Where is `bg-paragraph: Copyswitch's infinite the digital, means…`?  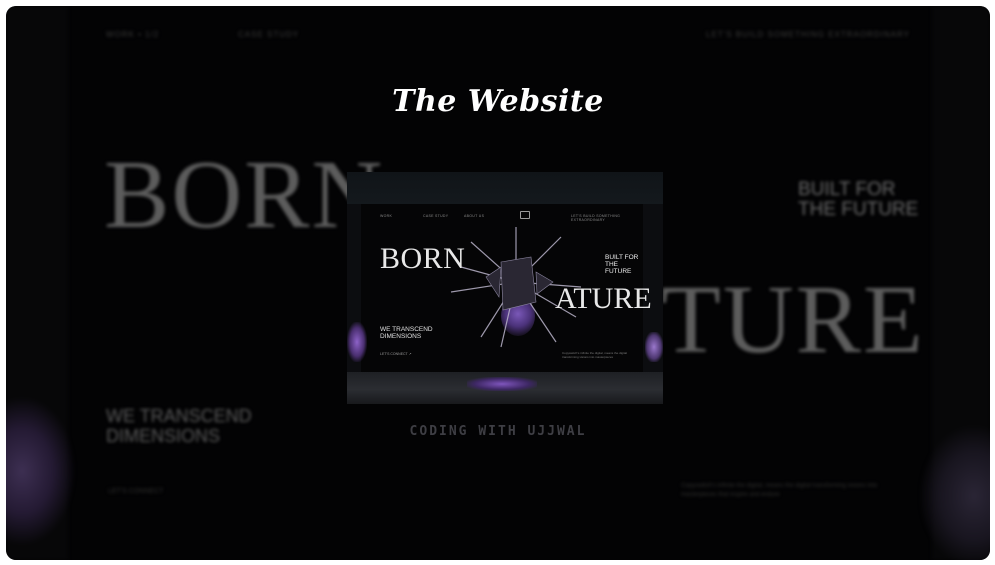
bg-paragraph: Copyswitch's infinite the digital, means… is located at coordinates (779, 490).